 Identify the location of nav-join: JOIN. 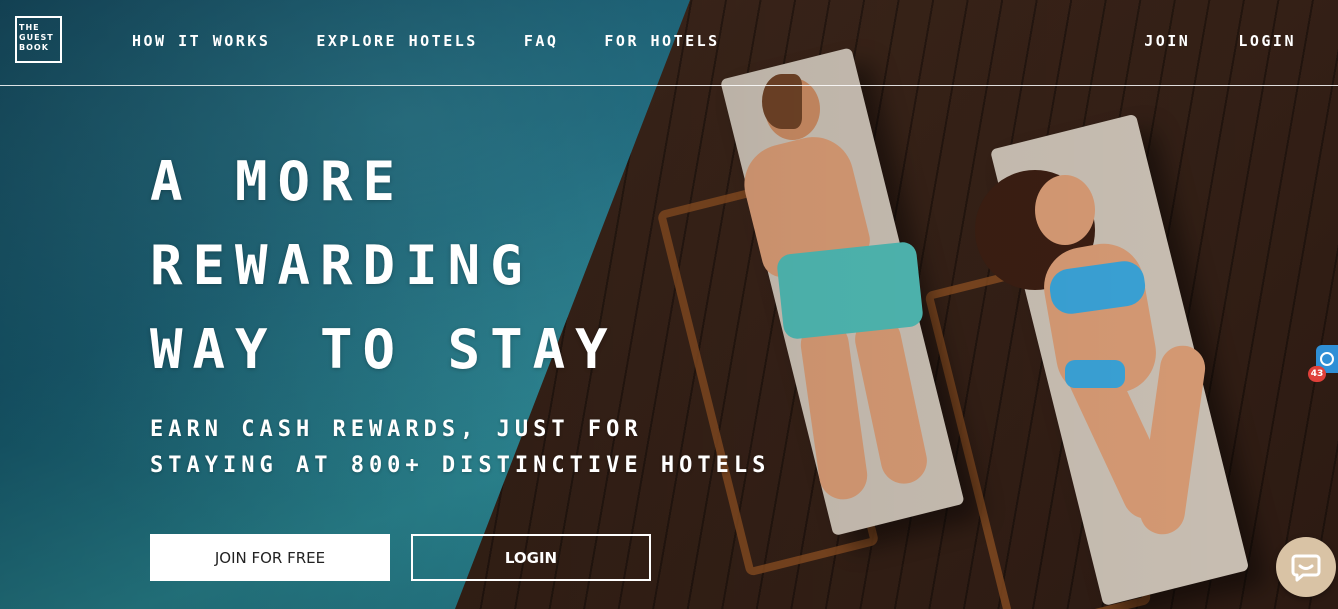
(1167, 43).